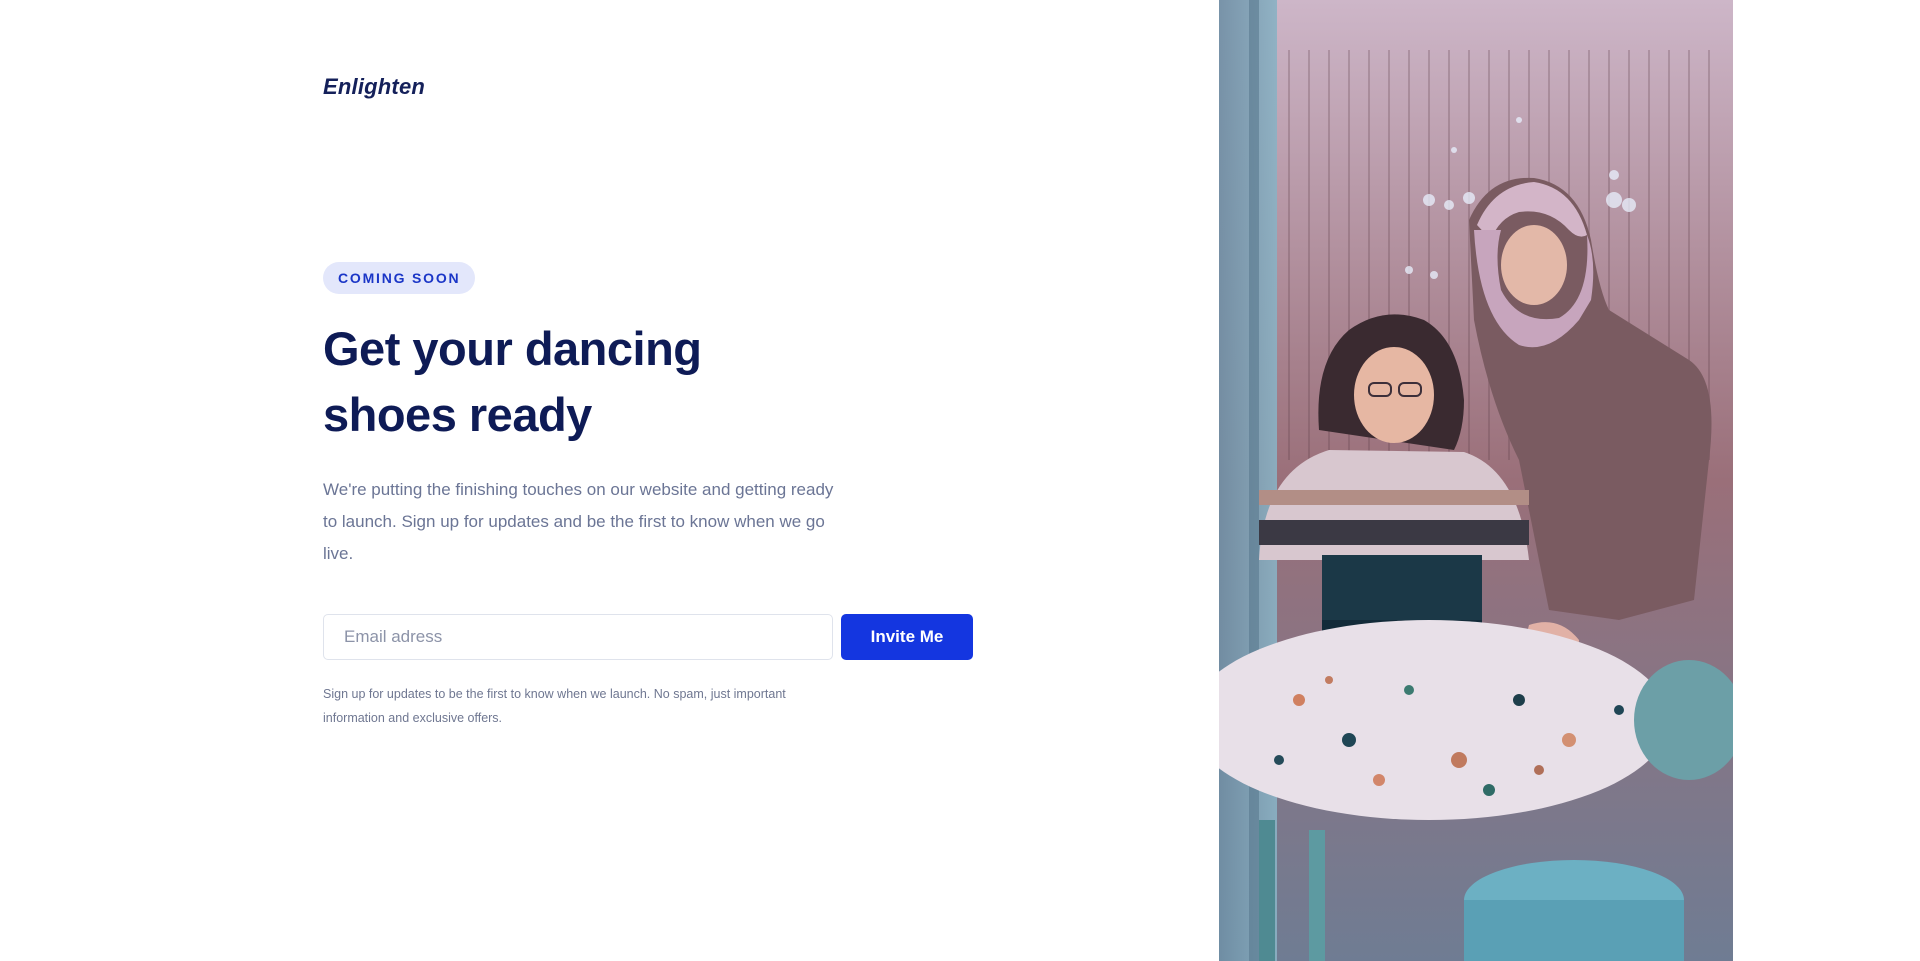 This screenshot has width=1920, height=961. What do you see at coordinates (399, 278) in the screenshot?
I see `coming-soon-badge: COMING SOON` at bounding box center [399, 278].